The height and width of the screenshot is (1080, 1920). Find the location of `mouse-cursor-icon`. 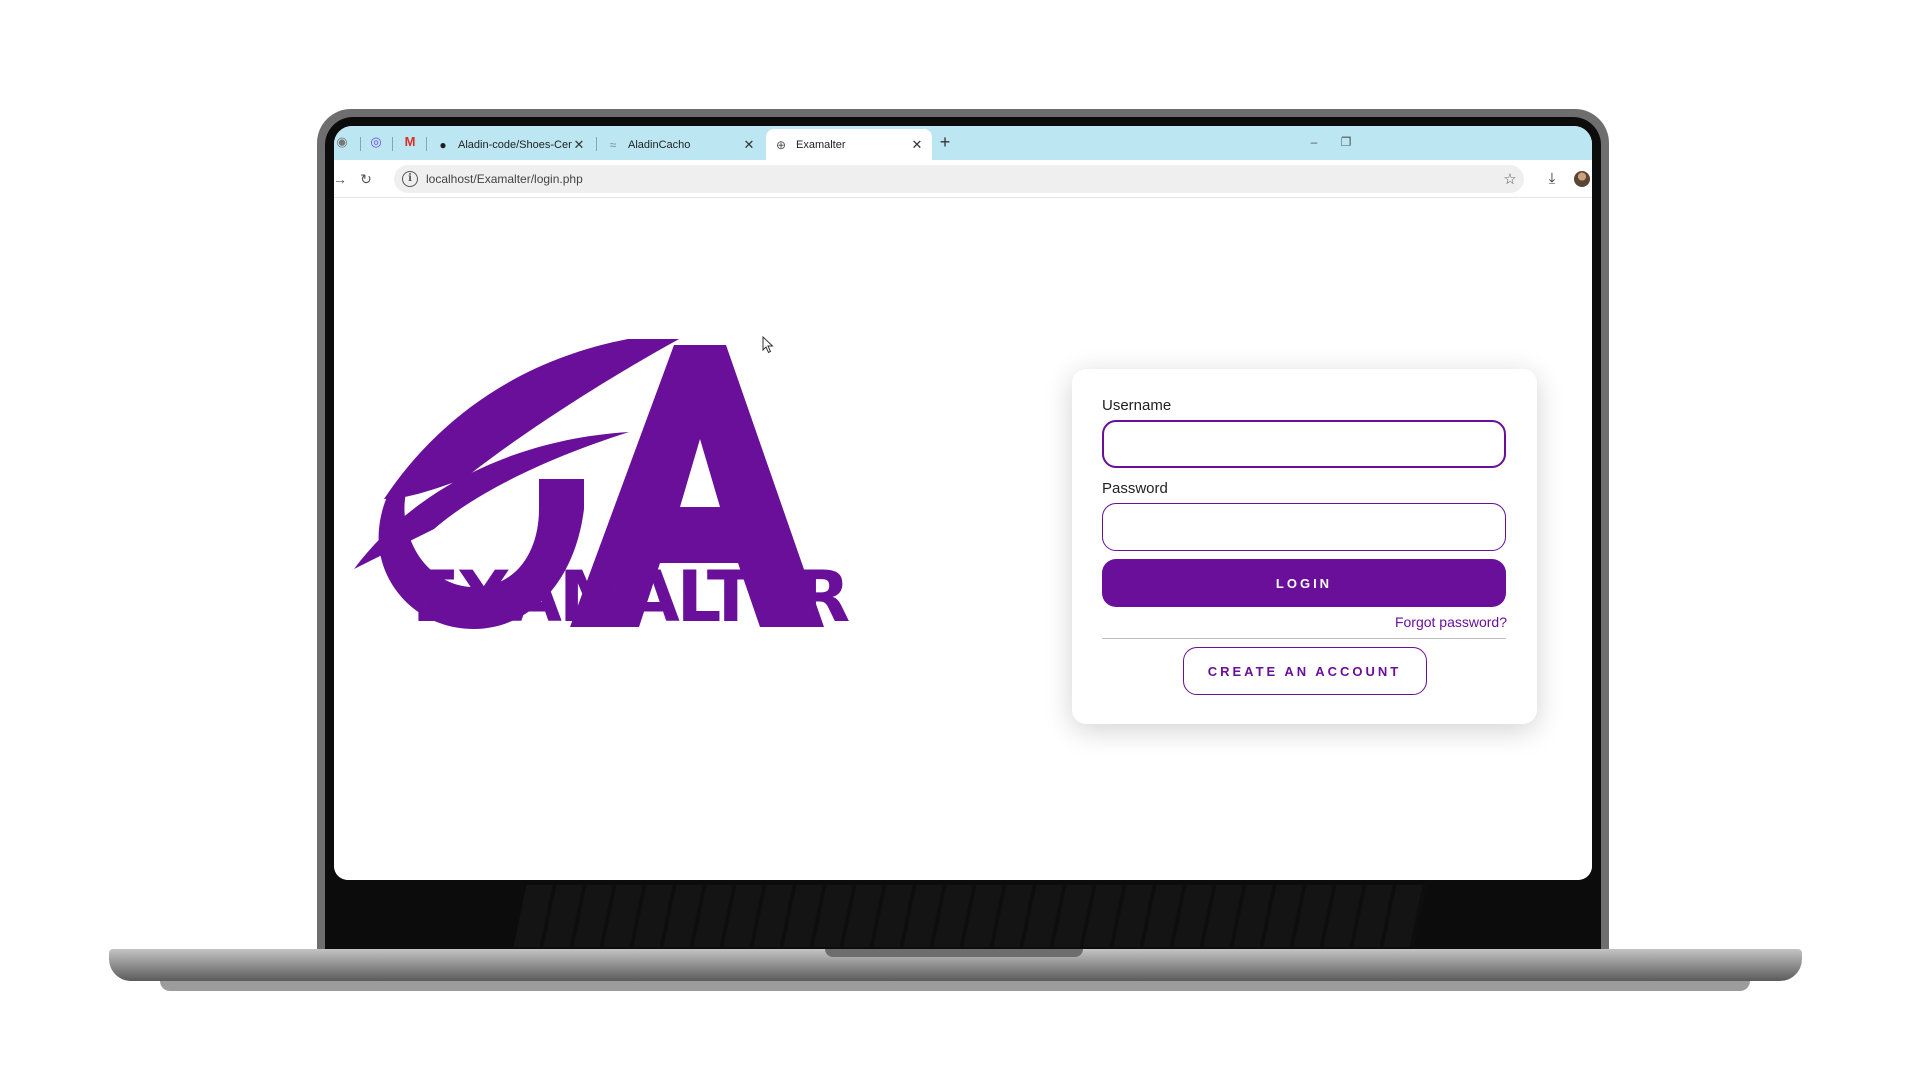

mouse-cursor-icon is located at coordinates (768, 345).